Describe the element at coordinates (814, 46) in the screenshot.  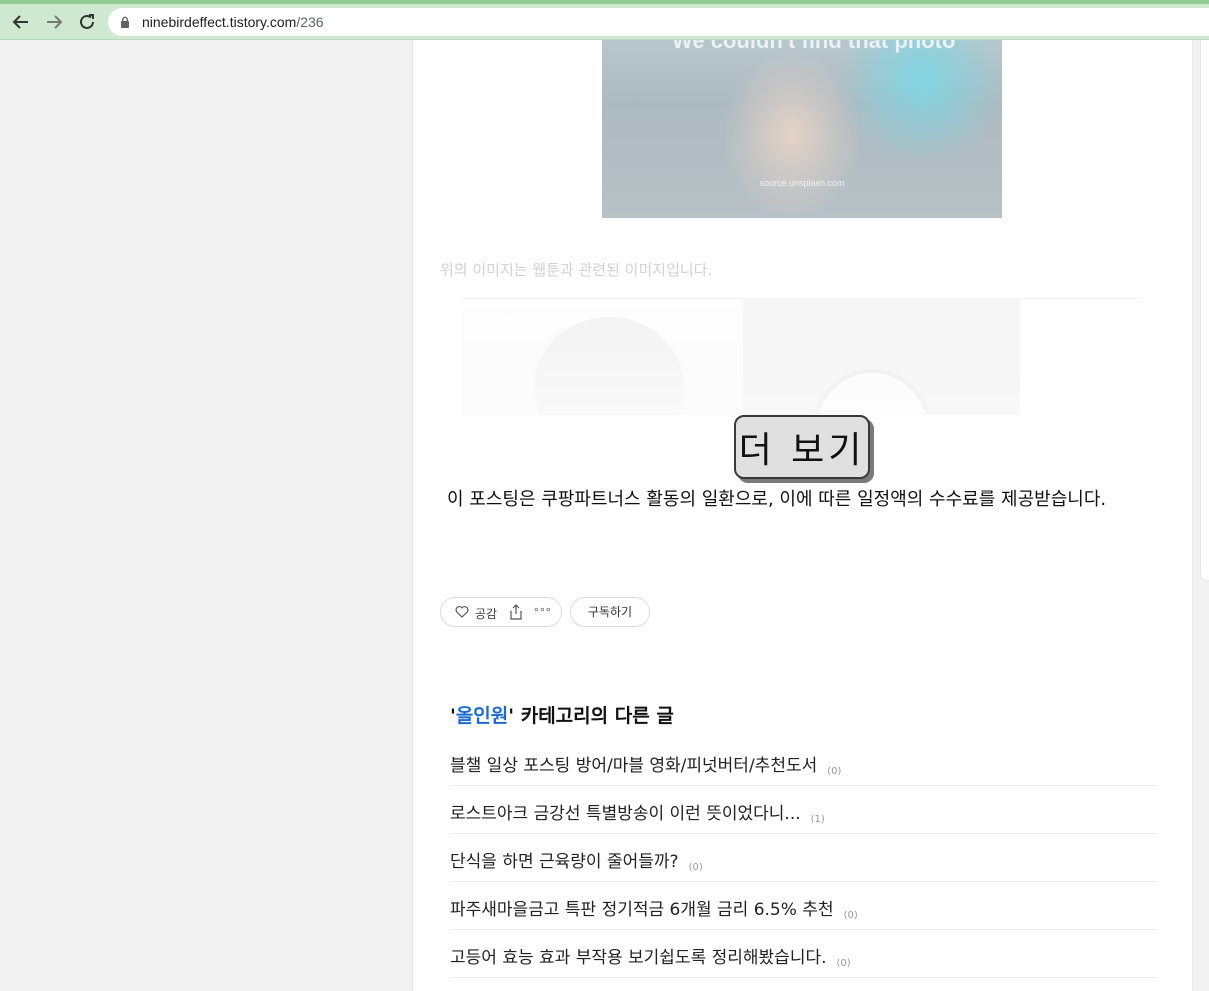
I see `hero-cut-text: We couldn't find that photo` at that location.